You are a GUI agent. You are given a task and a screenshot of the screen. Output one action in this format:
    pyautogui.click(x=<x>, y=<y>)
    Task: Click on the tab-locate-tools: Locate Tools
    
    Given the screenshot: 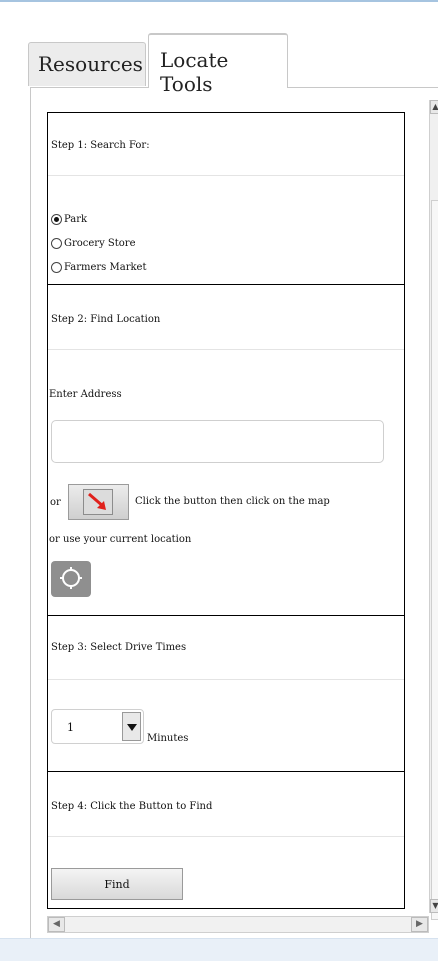 What is the action you would take?
    pyautogui.click(x=218, y=64)
    